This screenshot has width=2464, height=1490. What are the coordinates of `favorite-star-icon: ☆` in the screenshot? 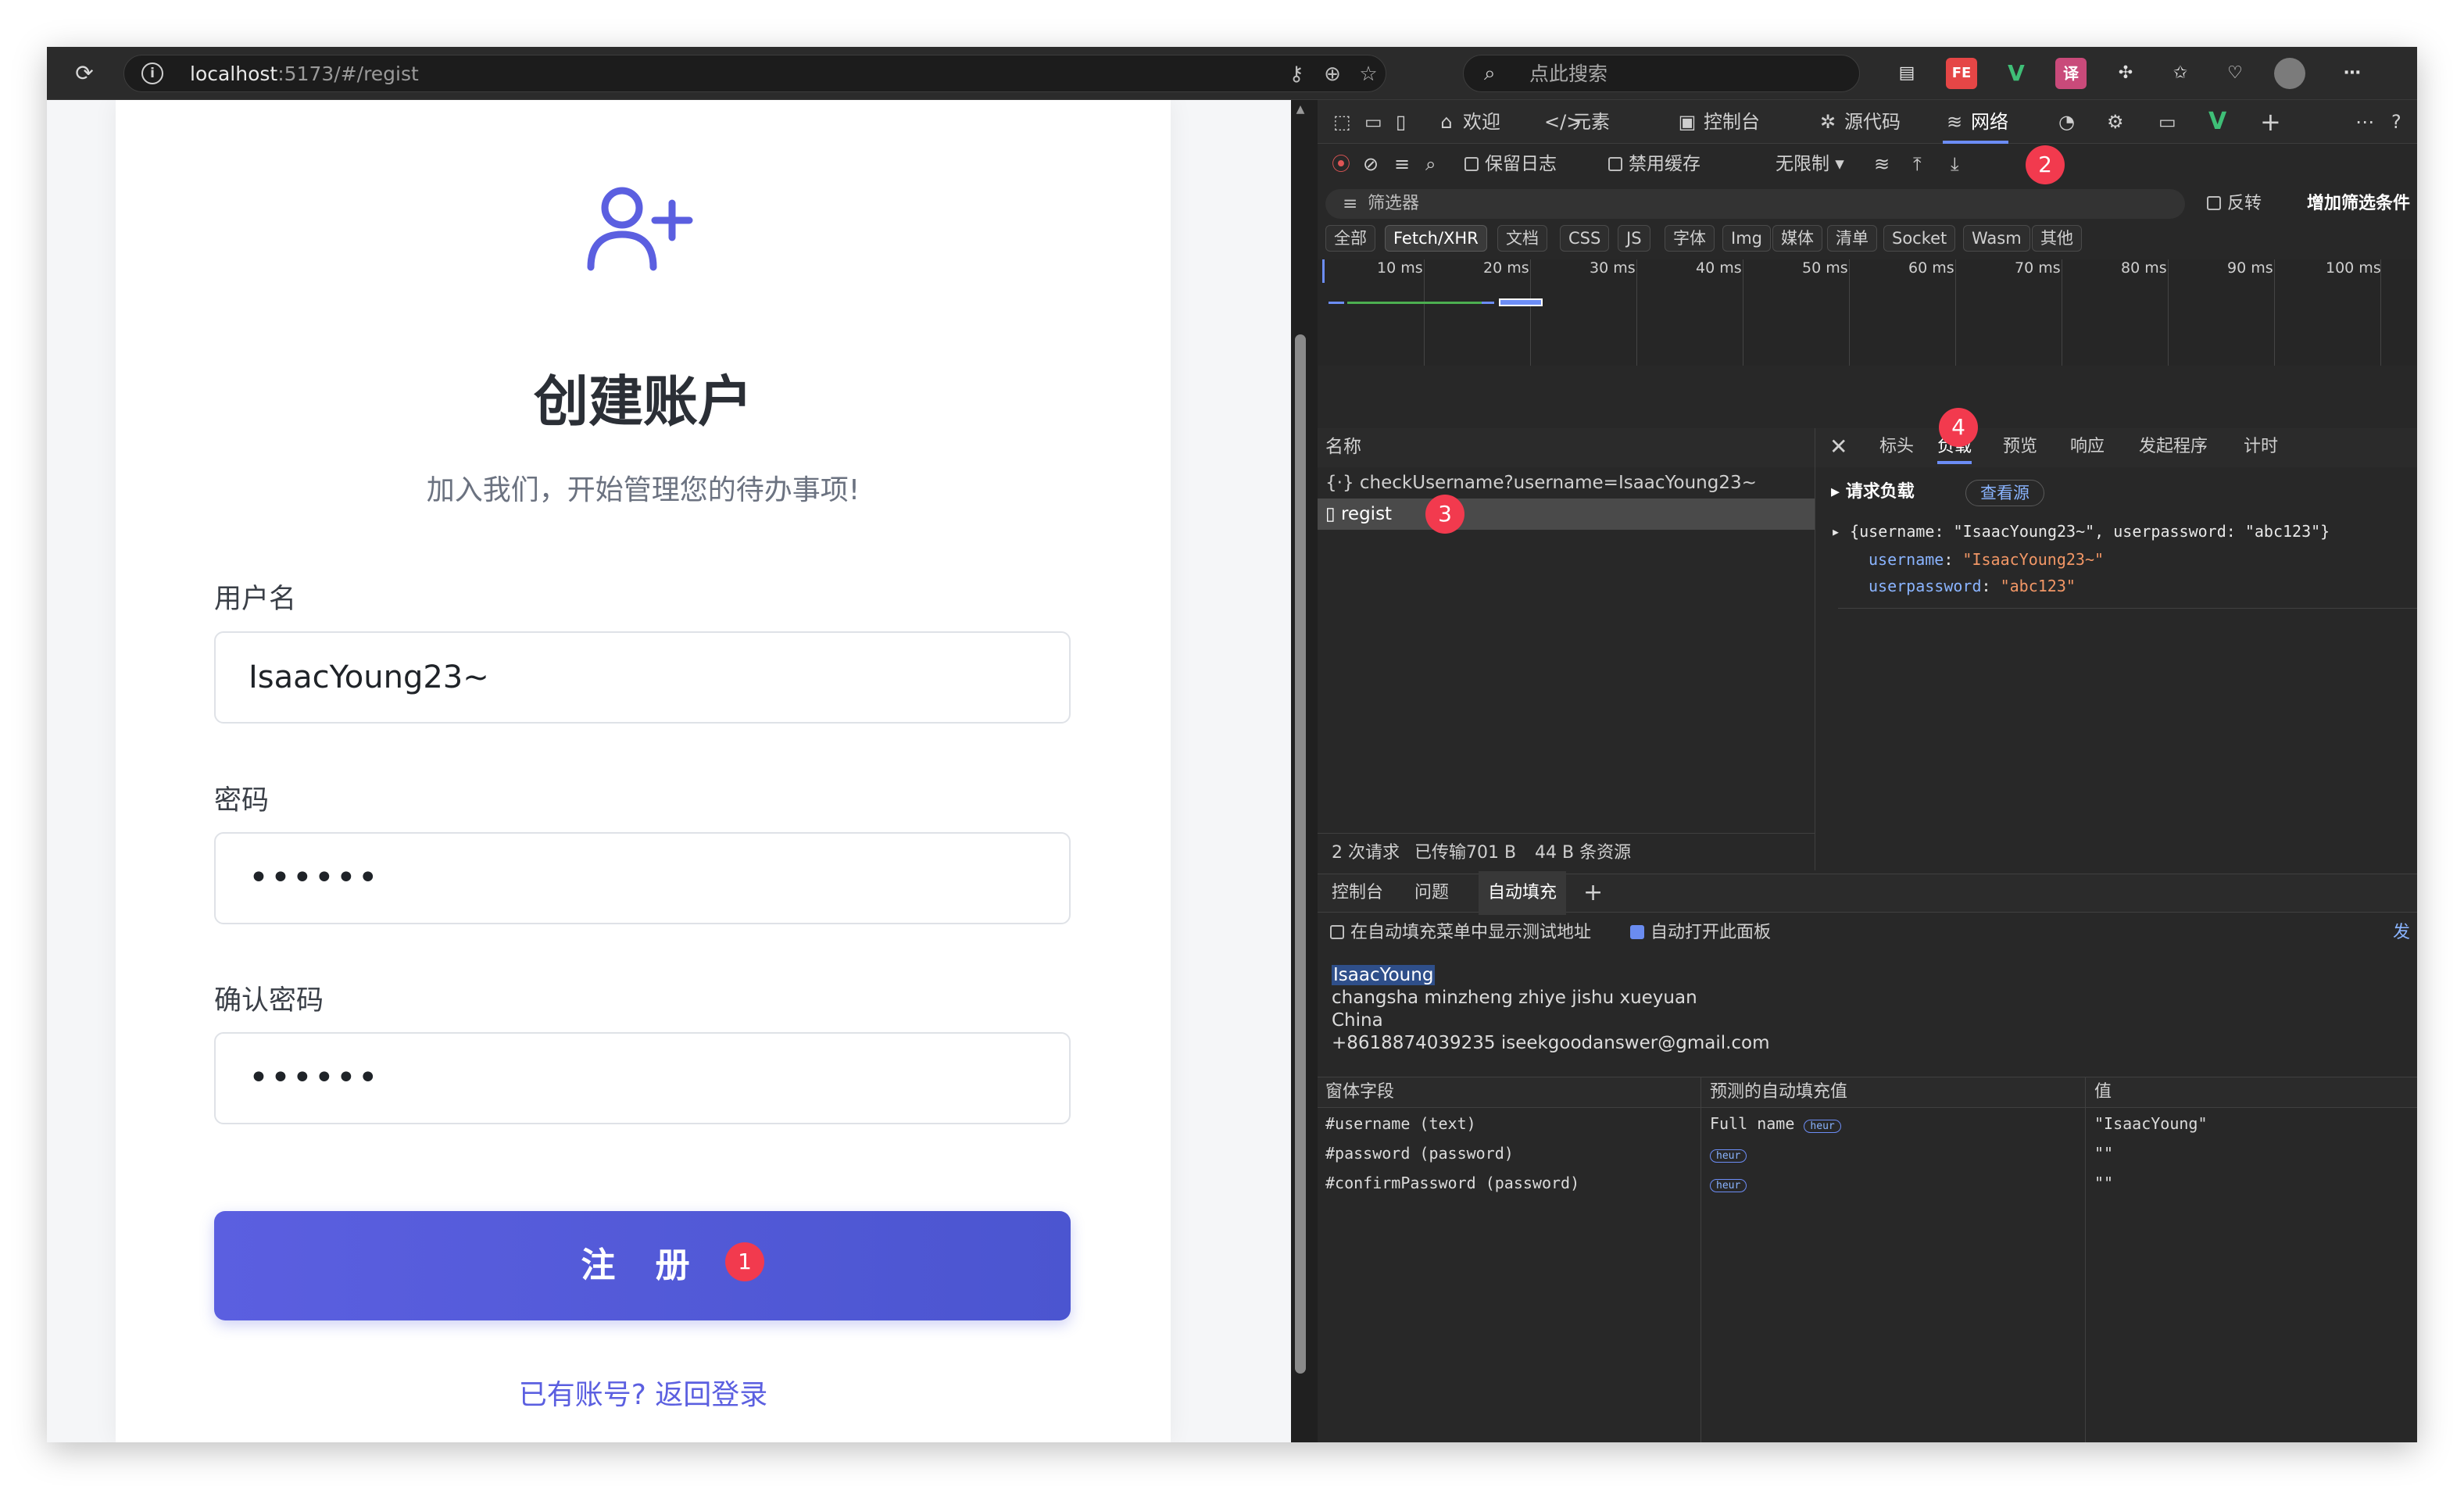 It's located at (1368, 74).